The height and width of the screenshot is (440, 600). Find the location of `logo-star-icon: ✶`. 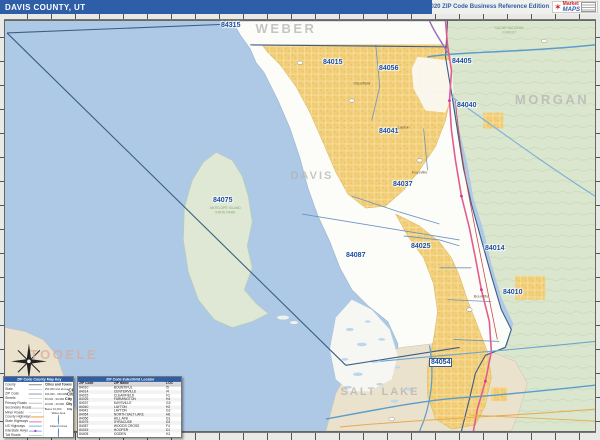

logo-star-icon: ✶ is located at coordinates (558, 6).